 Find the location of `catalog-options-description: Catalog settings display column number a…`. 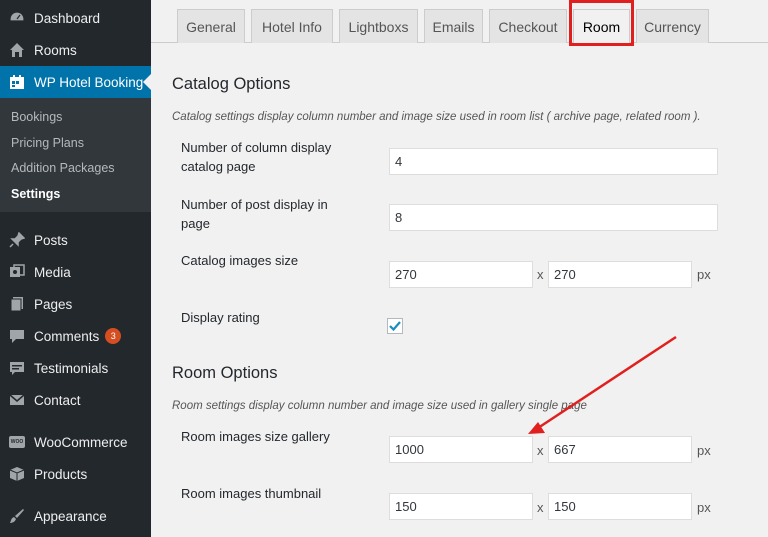

catalog-options-description: Catalog settings display column number a… is located at coordinates (436, 117).